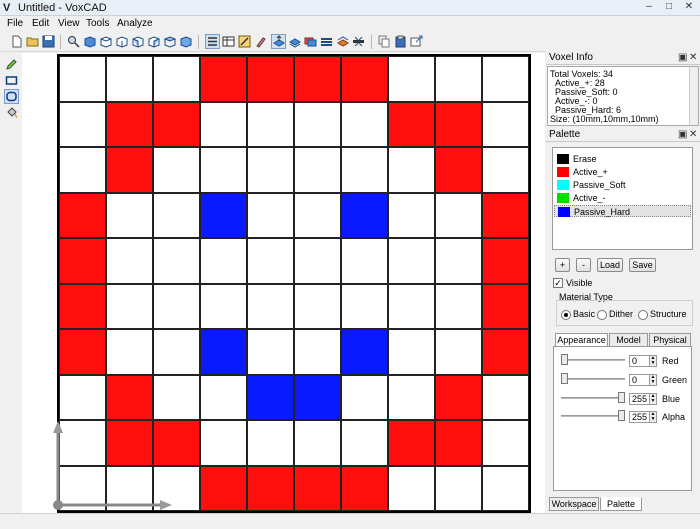  What do you see at coordinates (583, 265) in the screenshot?
I see `remove-material-button: -` at bounding box center [583, 265].